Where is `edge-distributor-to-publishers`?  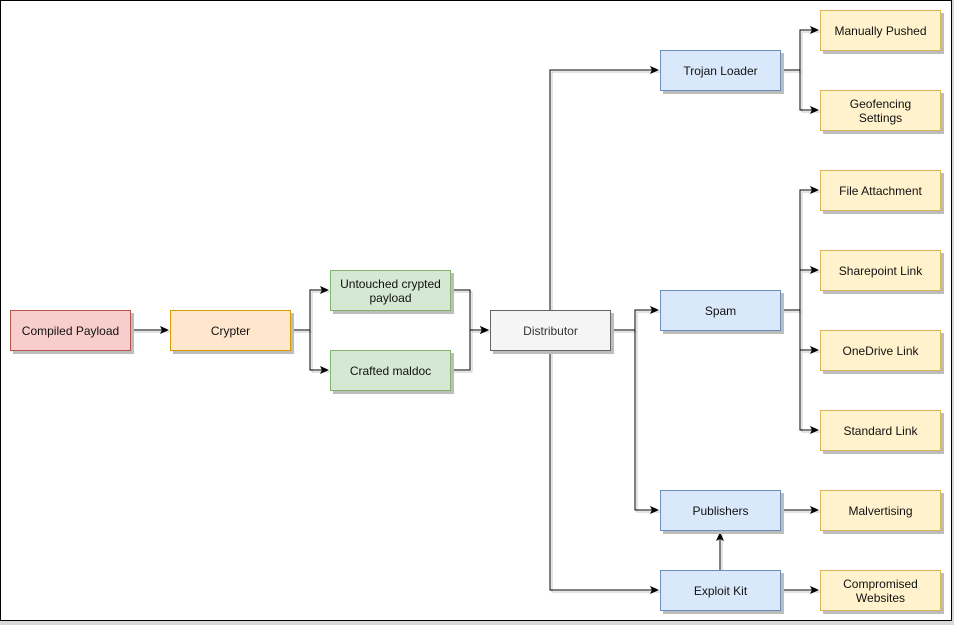
edge-distributor-to-publishers is located at coordinates (635, 421).